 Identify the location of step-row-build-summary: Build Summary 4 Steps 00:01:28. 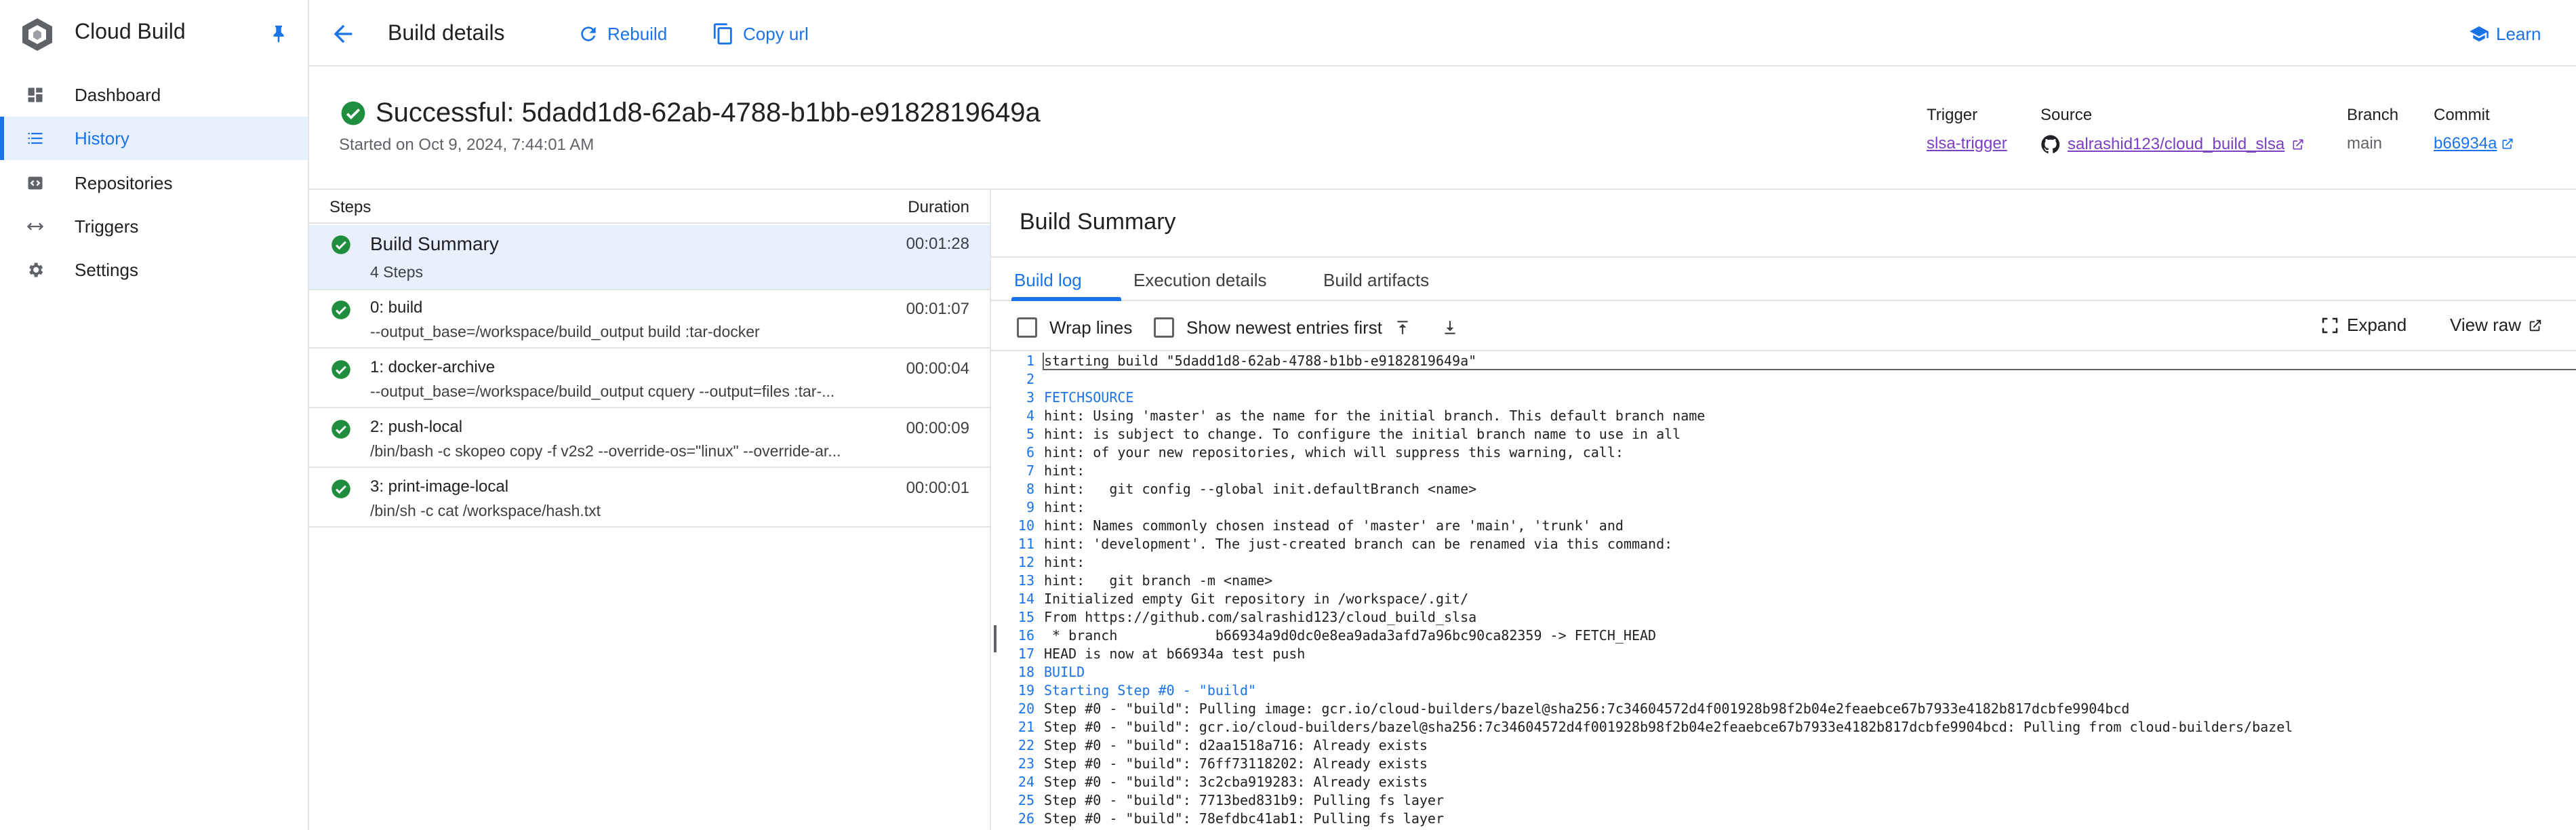
(649, 257).